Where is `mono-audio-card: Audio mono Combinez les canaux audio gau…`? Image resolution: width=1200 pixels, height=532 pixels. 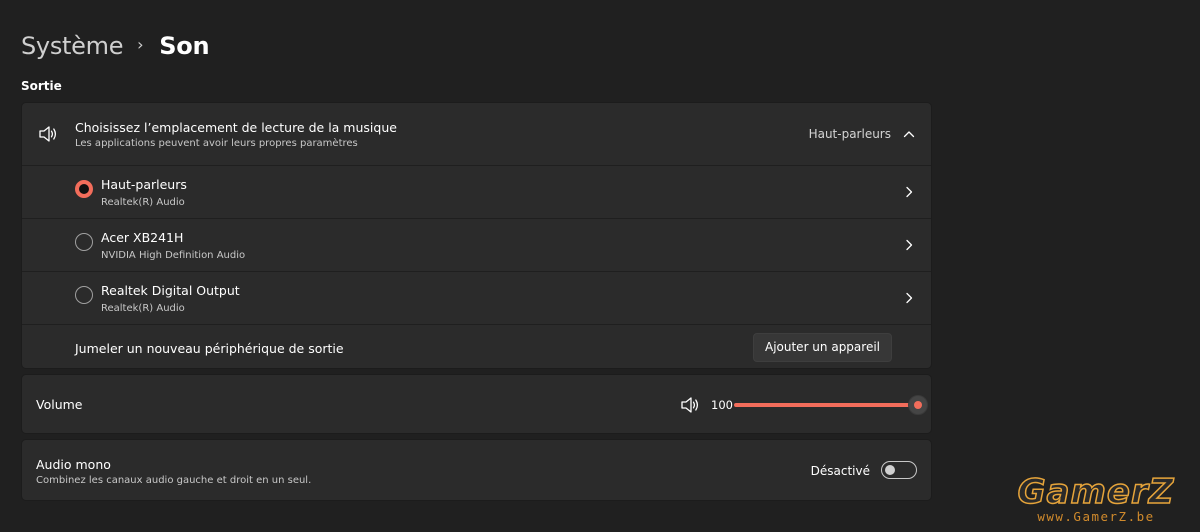
mono-audio-card: Audio mono Combinez les canaux audio gau… is located at coordinates (476, 470).